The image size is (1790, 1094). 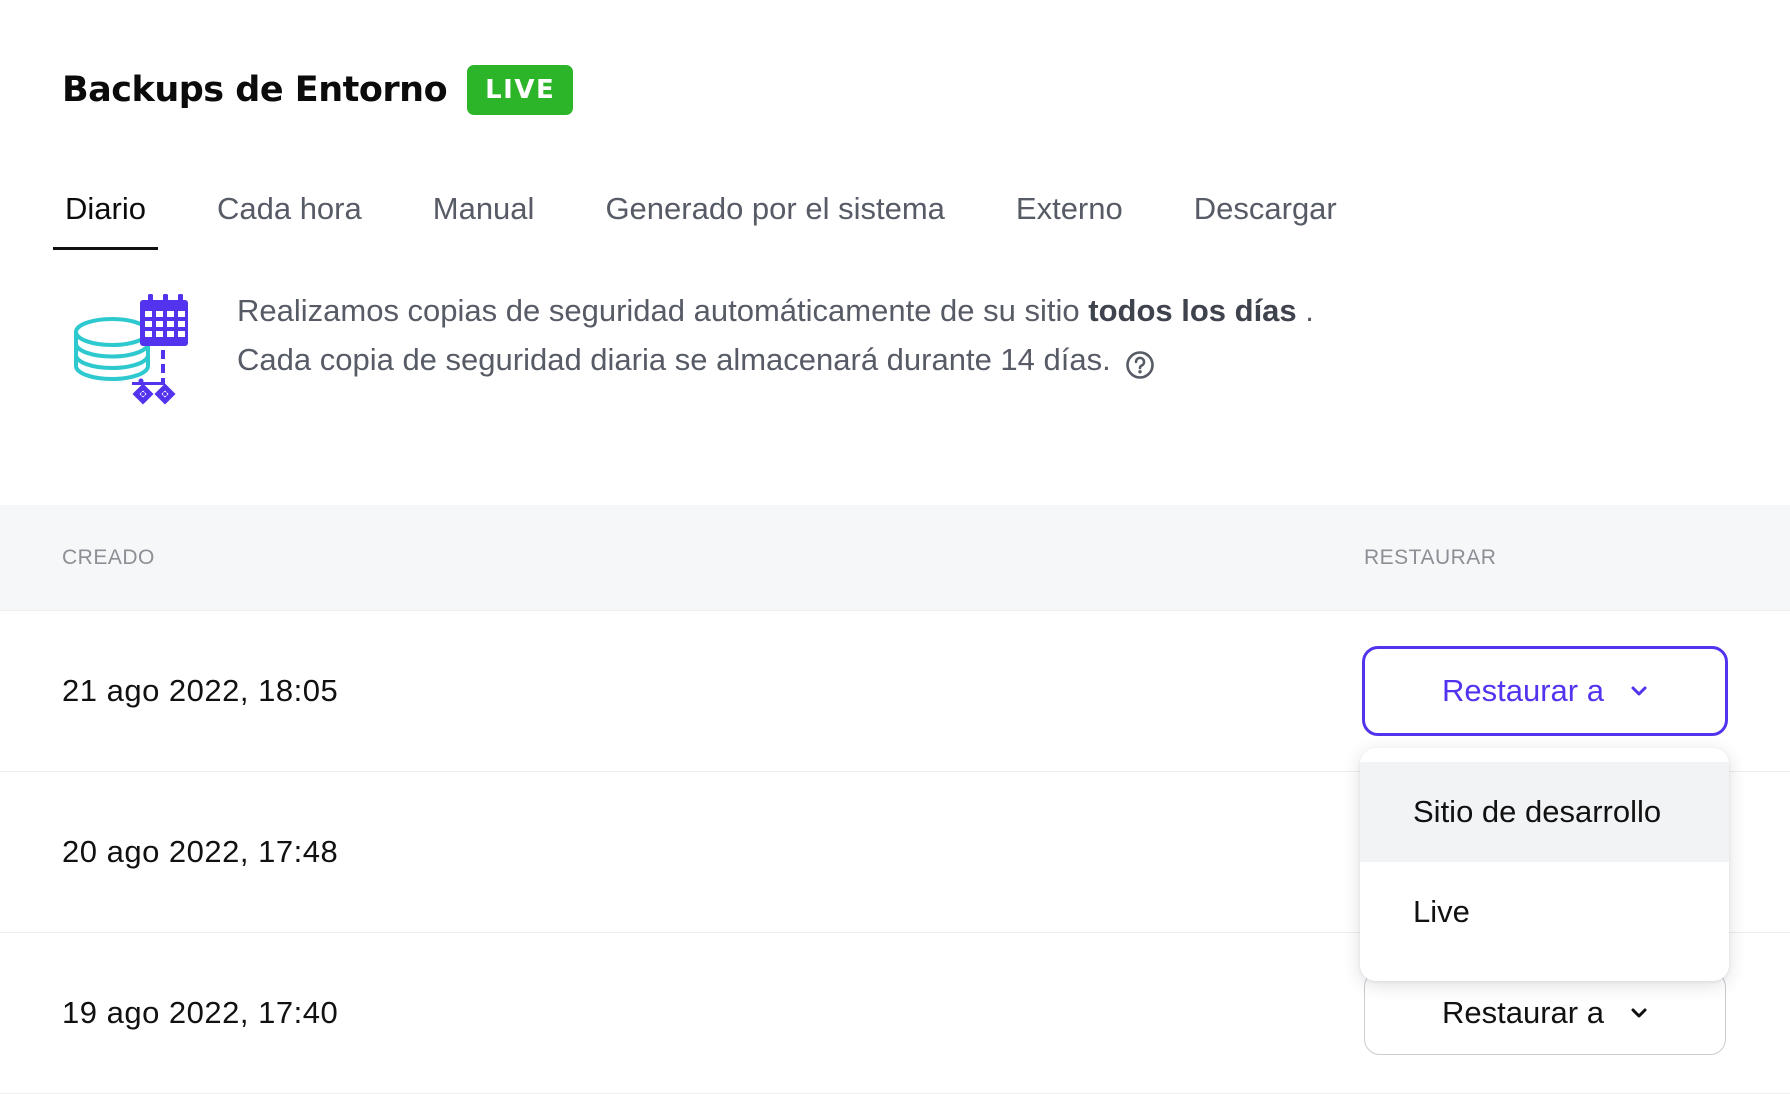 I want to click on info-line-1-suffix: ., so click(x=1305, y=310).